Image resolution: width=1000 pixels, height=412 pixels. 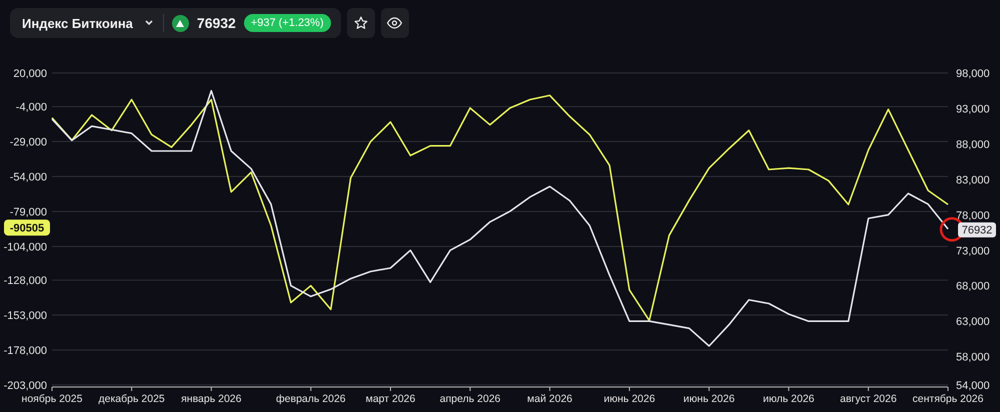 I want to click on axis-tick-label: август 2026, so click(x=868, y=399).